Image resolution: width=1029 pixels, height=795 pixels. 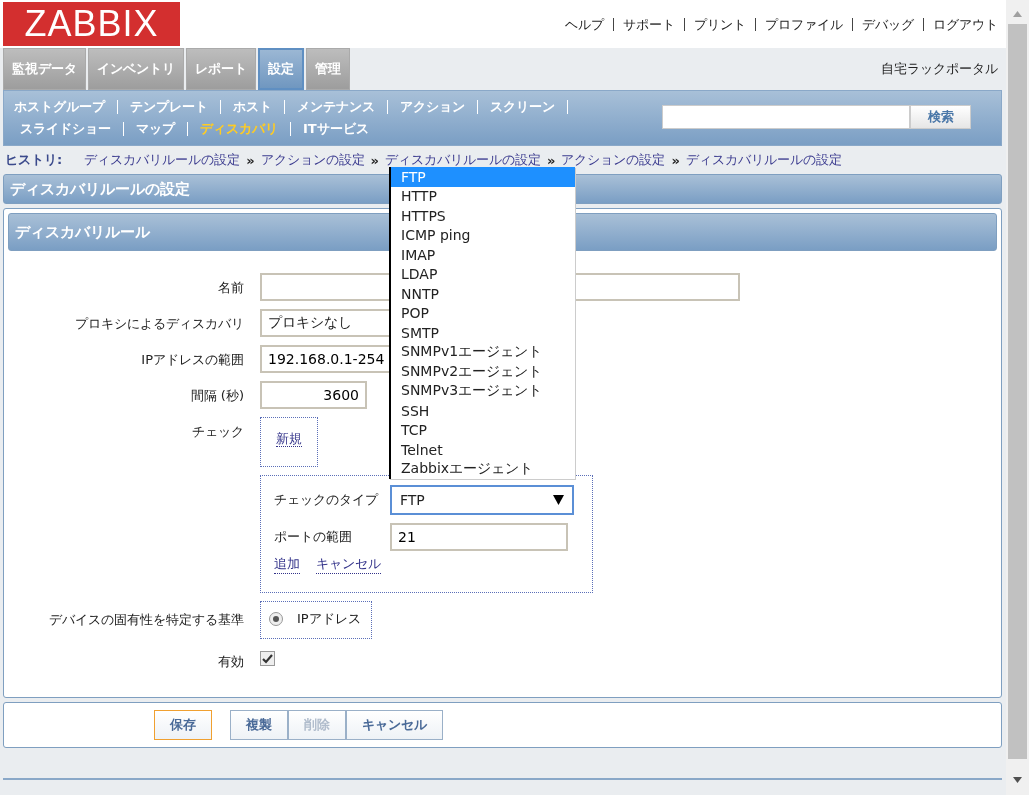 I want to click on radio-option: IPアドレス, so click(x=316, y=620).